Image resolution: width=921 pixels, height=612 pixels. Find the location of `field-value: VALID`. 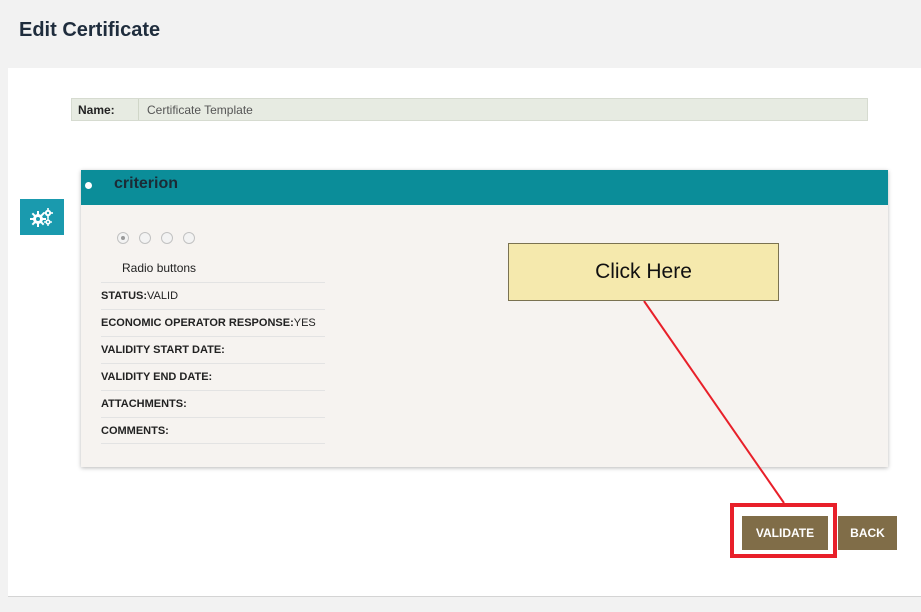

field-value: VALID is located at coordinates (163, 296).